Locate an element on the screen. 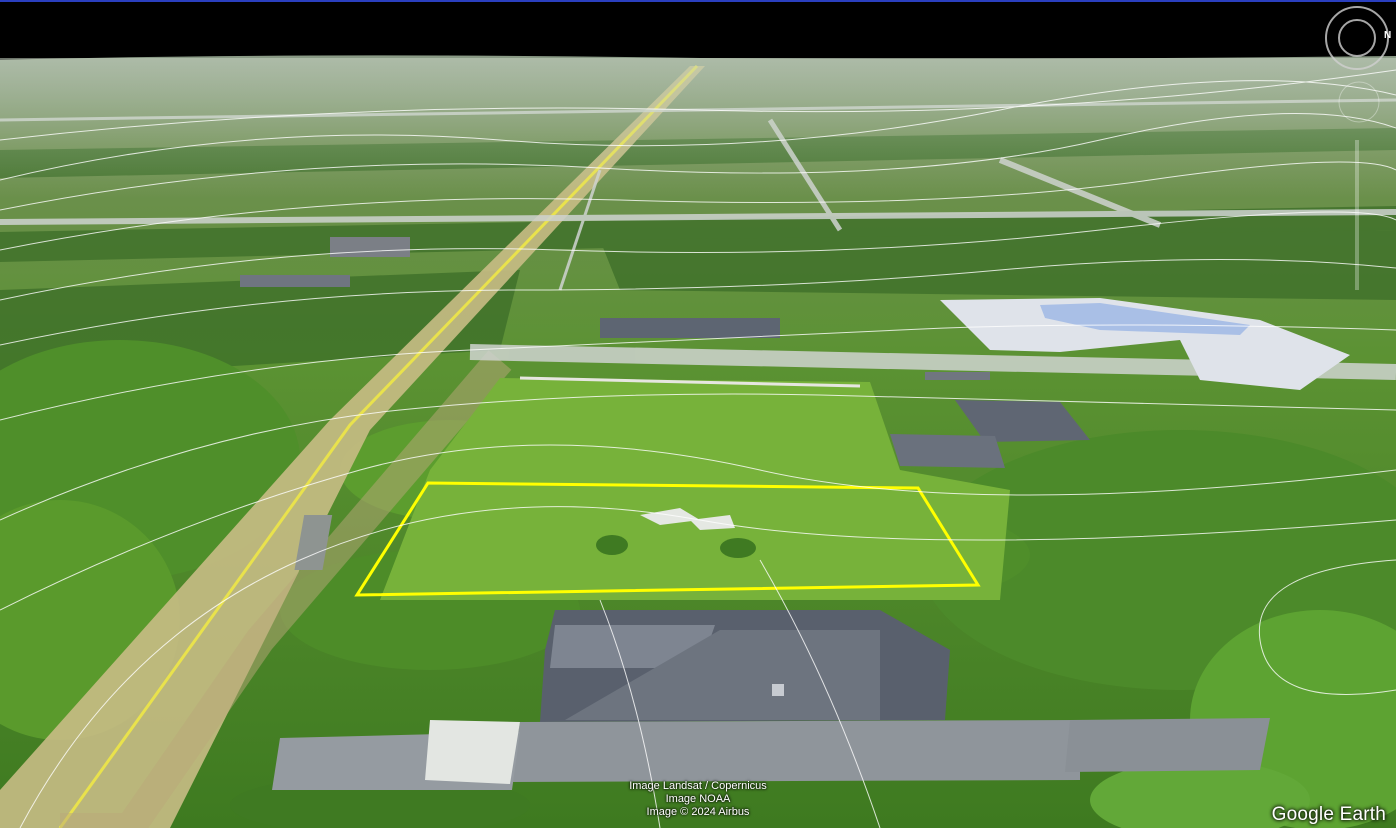 Image resolution: width=1396 pixels, height=828 pixels. attribution-line-1: Image Landsat / Copernicus is located at coordinates (698, 786).